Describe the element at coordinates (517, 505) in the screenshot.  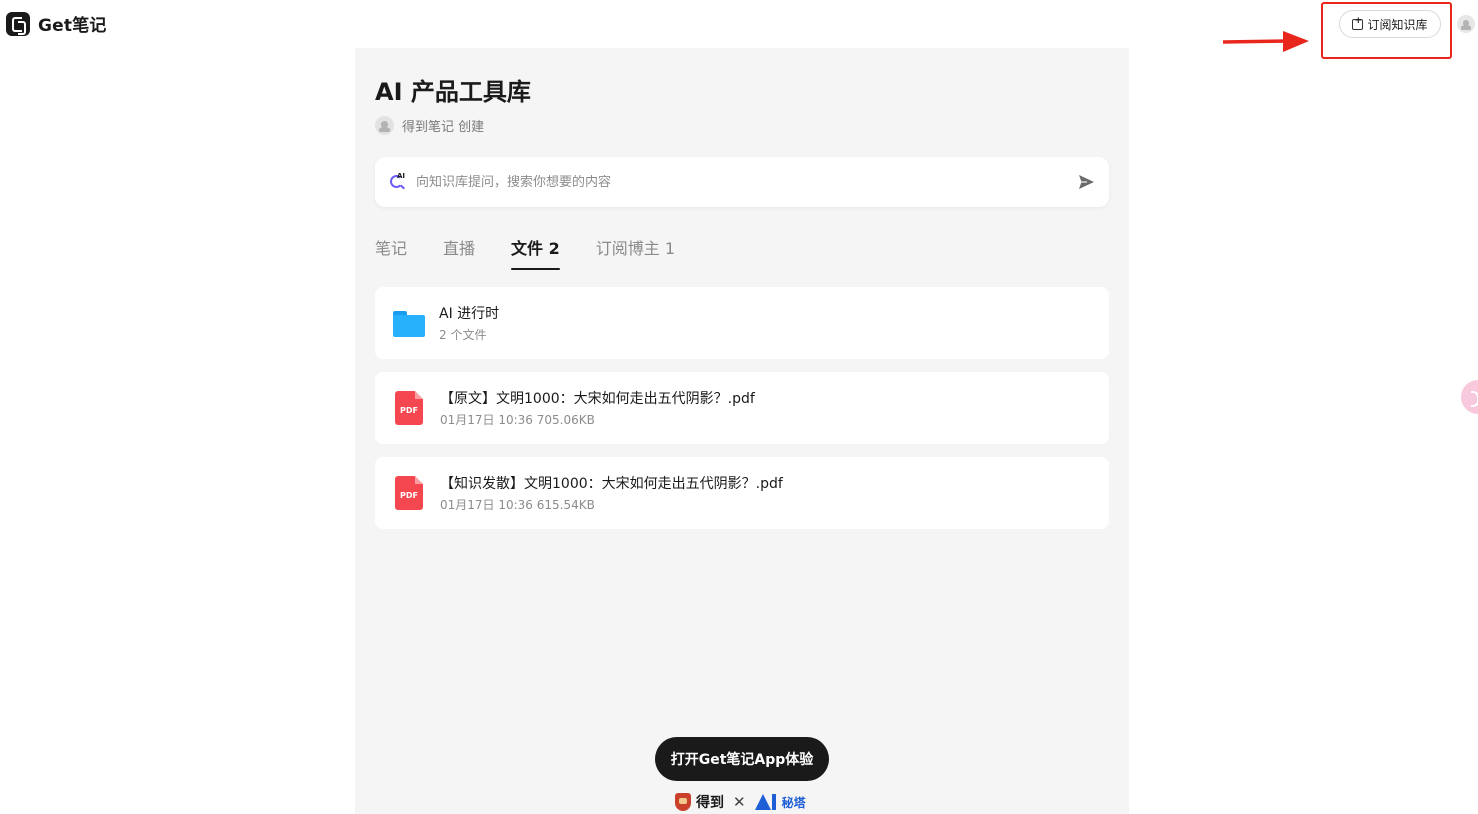
I see `item-meta: 01月17日 10:36 615.54KB` at that location.